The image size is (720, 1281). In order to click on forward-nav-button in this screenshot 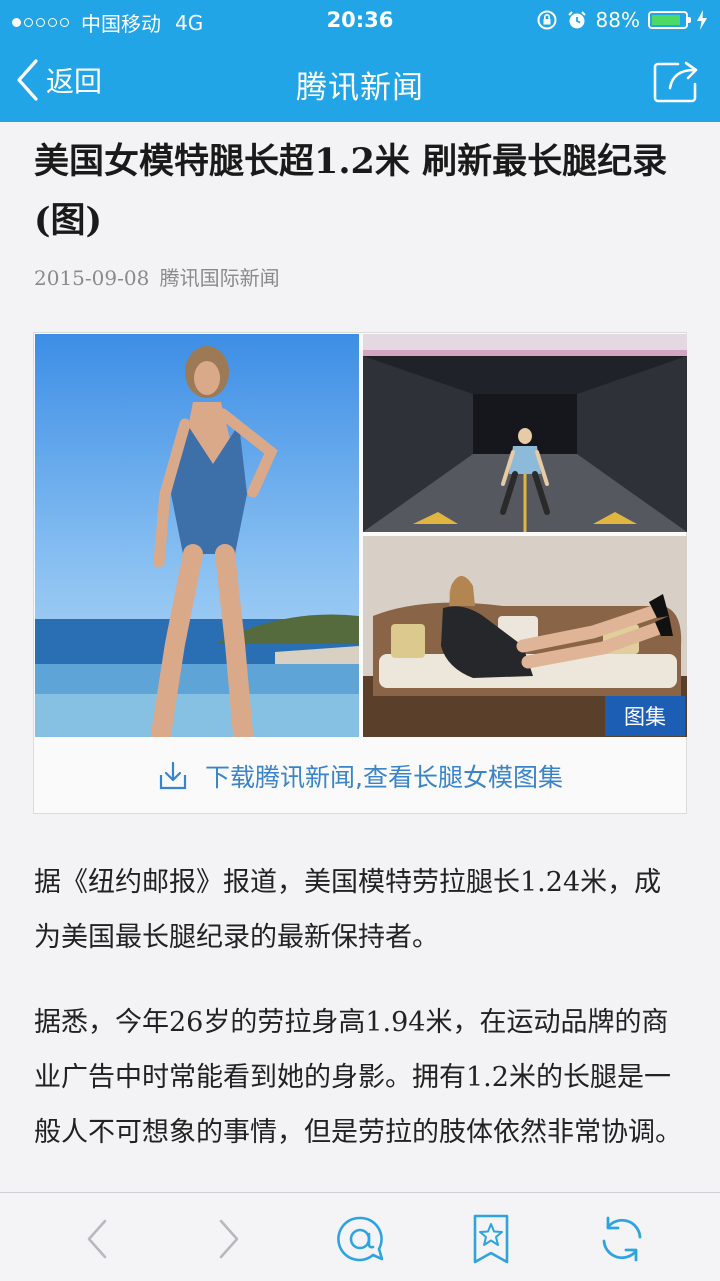, I will do `click(228, 1239)`.